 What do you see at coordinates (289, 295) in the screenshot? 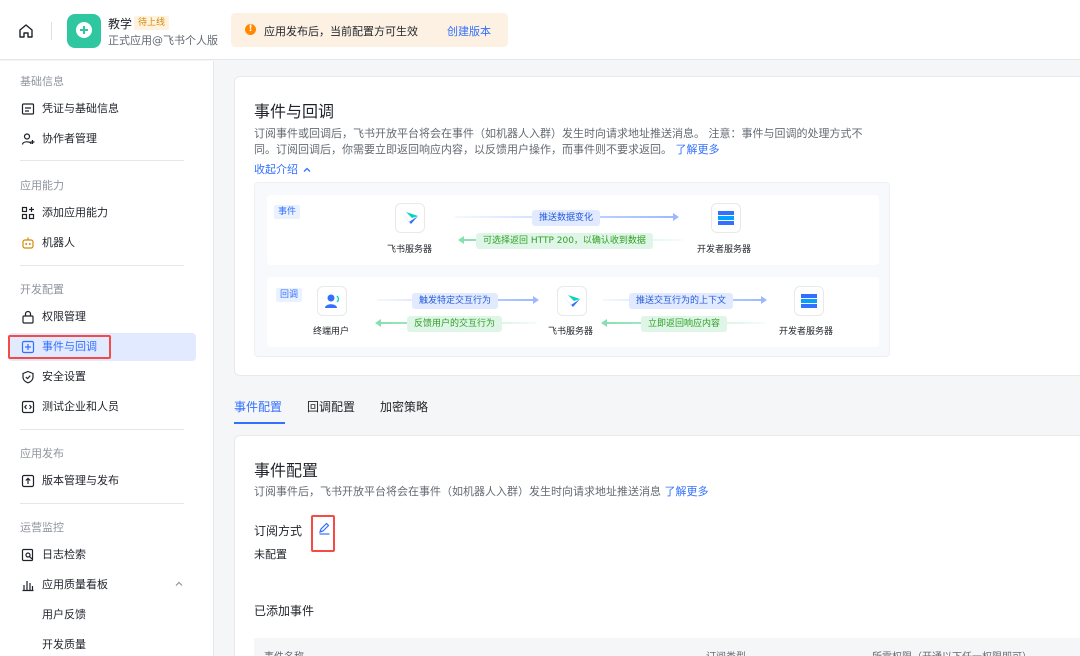
I see `callback-tag: 回调` at bounding box center [289, 295].